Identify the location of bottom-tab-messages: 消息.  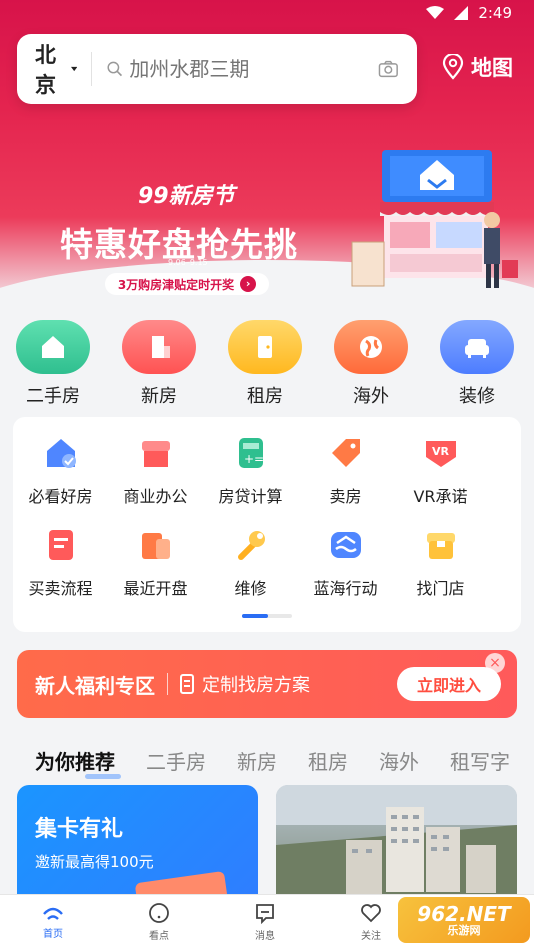
(265, 922).